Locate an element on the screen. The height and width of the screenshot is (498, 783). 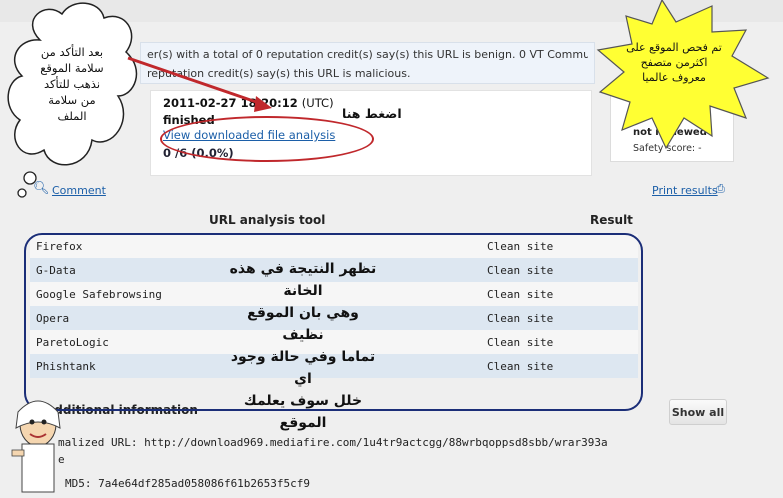
comment-link: Comment is located at coordinates (79, 190).